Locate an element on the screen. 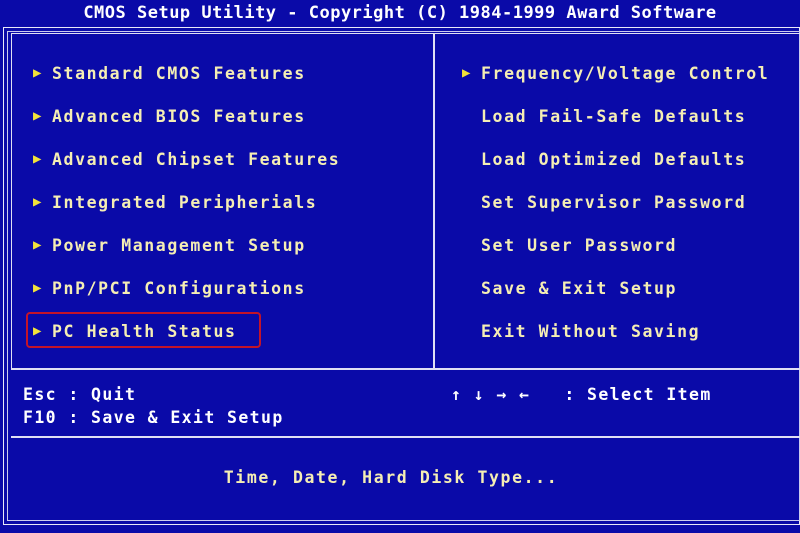 Image resolution: width=800 pixels, height=533 pixels. help-select-item: ↑ ↓ → ← : Select Item is located at coordinates (581, 394).